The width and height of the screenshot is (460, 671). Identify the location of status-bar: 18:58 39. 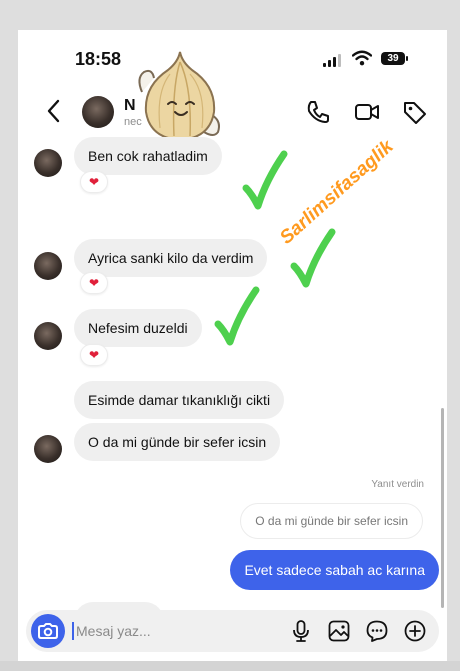
(232, 59).